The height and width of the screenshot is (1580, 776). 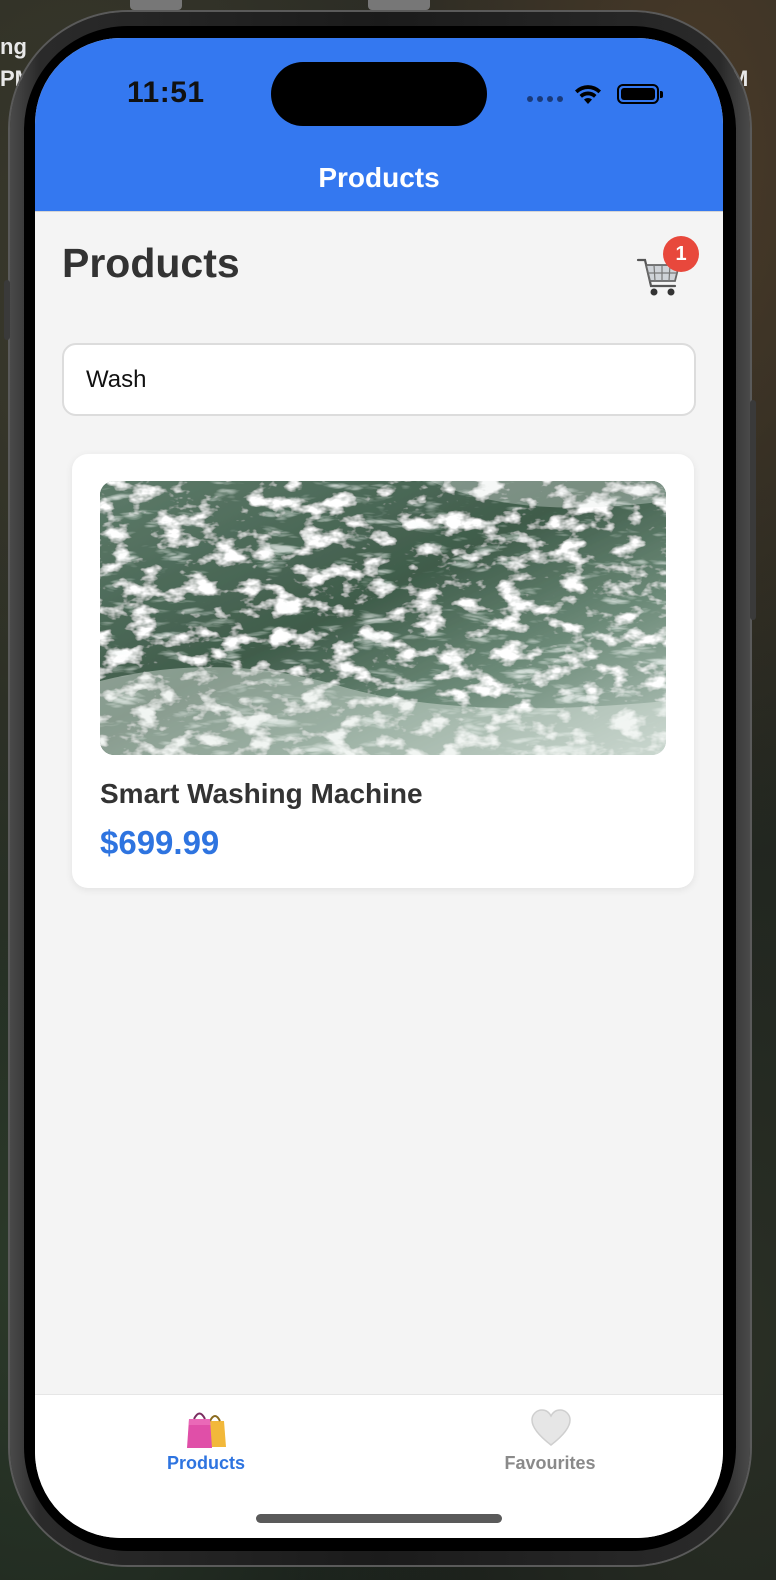 What do you see at coordinates (551, 1427) in the screenshot?
I see `heart-icon` at bounding box center [551, 1427].